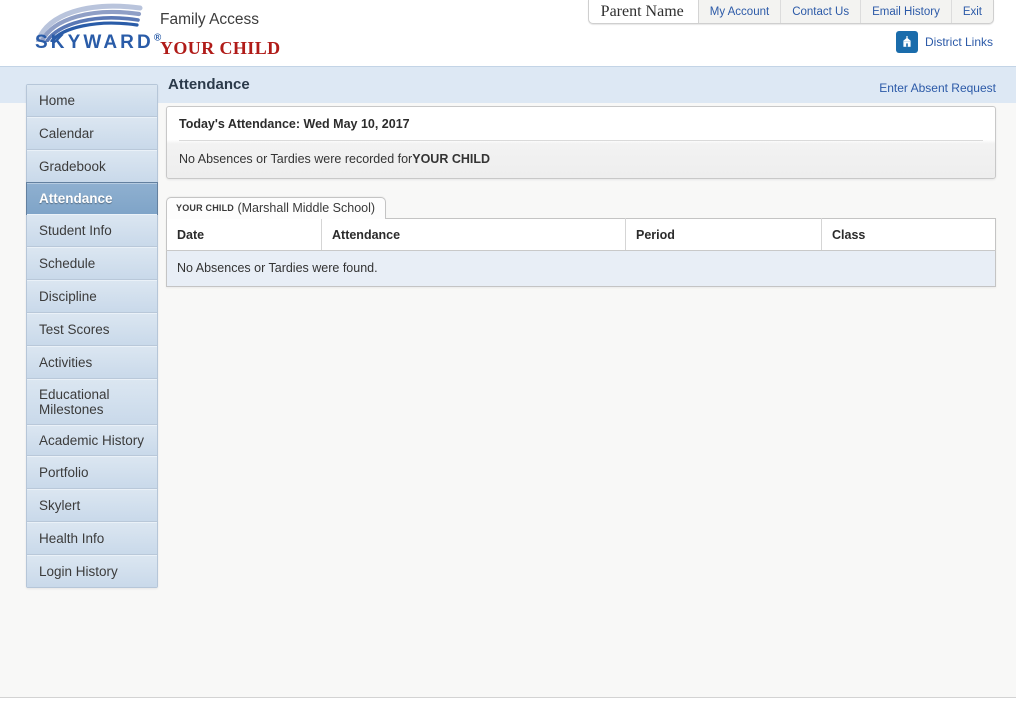 The image size is (1016, 708). What do you see at coordinates (905, 11) in the screenshot?
I see `nav-link-email-history: Email History` at bounding box center [905, 11].